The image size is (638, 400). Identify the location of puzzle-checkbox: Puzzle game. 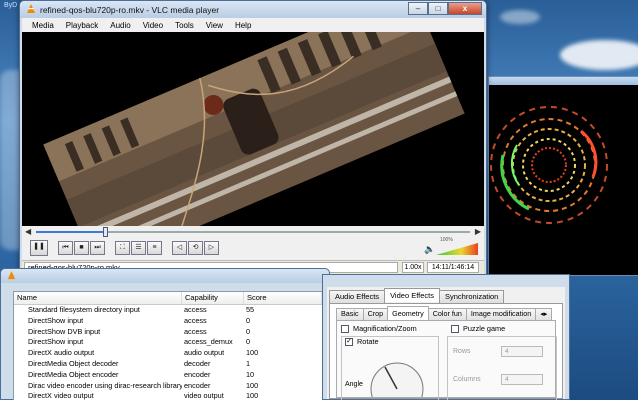
(478, 328).